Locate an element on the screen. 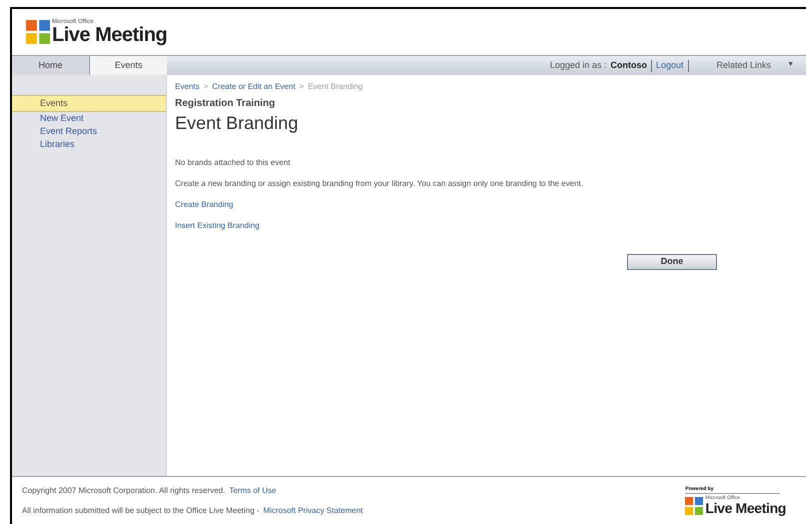 The image size is (806, 524). terms-link: Terms of Use is located at coordinates (252, 490).